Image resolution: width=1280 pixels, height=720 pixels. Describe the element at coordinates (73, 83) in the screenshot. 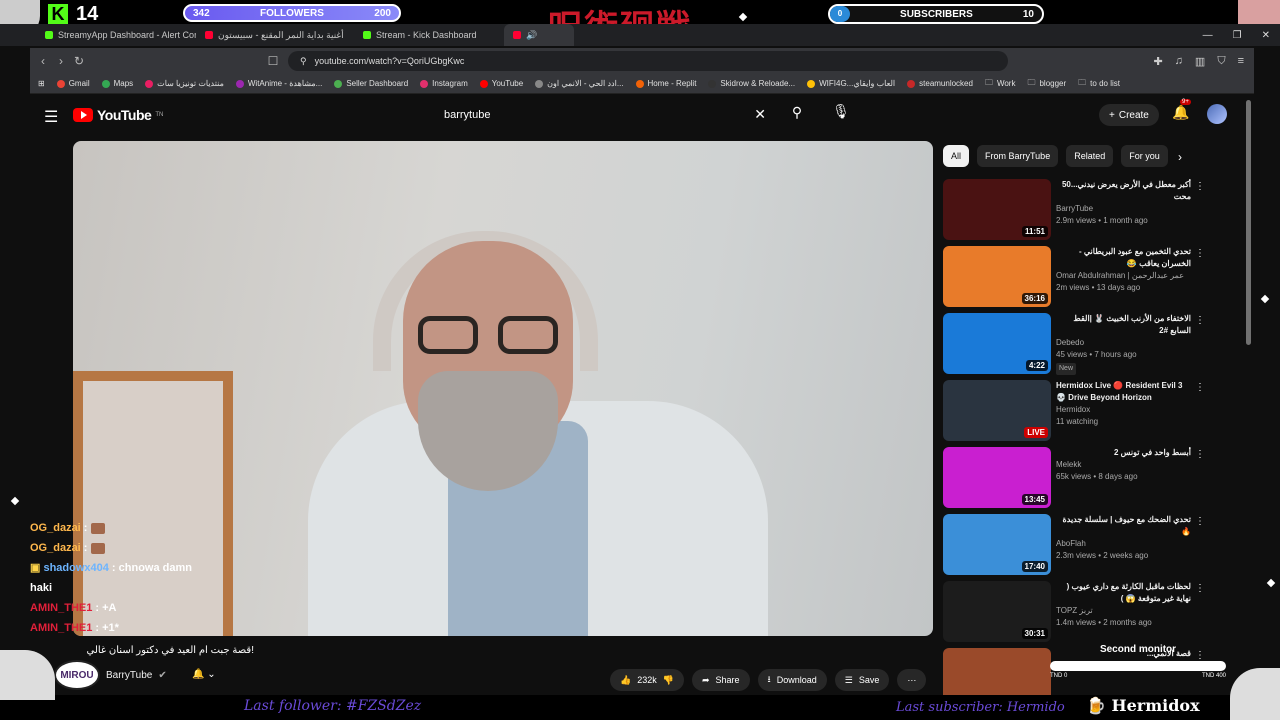

I see `bookmark-gmail: Gmail` at that location.